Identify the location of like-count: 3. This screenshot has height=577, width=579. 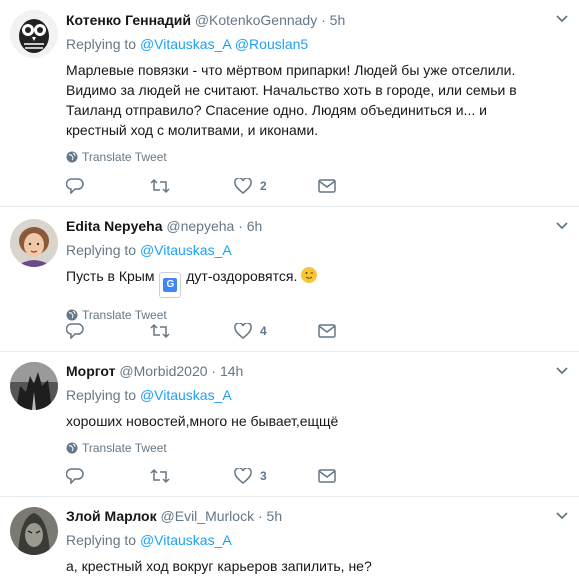
(263, 476).